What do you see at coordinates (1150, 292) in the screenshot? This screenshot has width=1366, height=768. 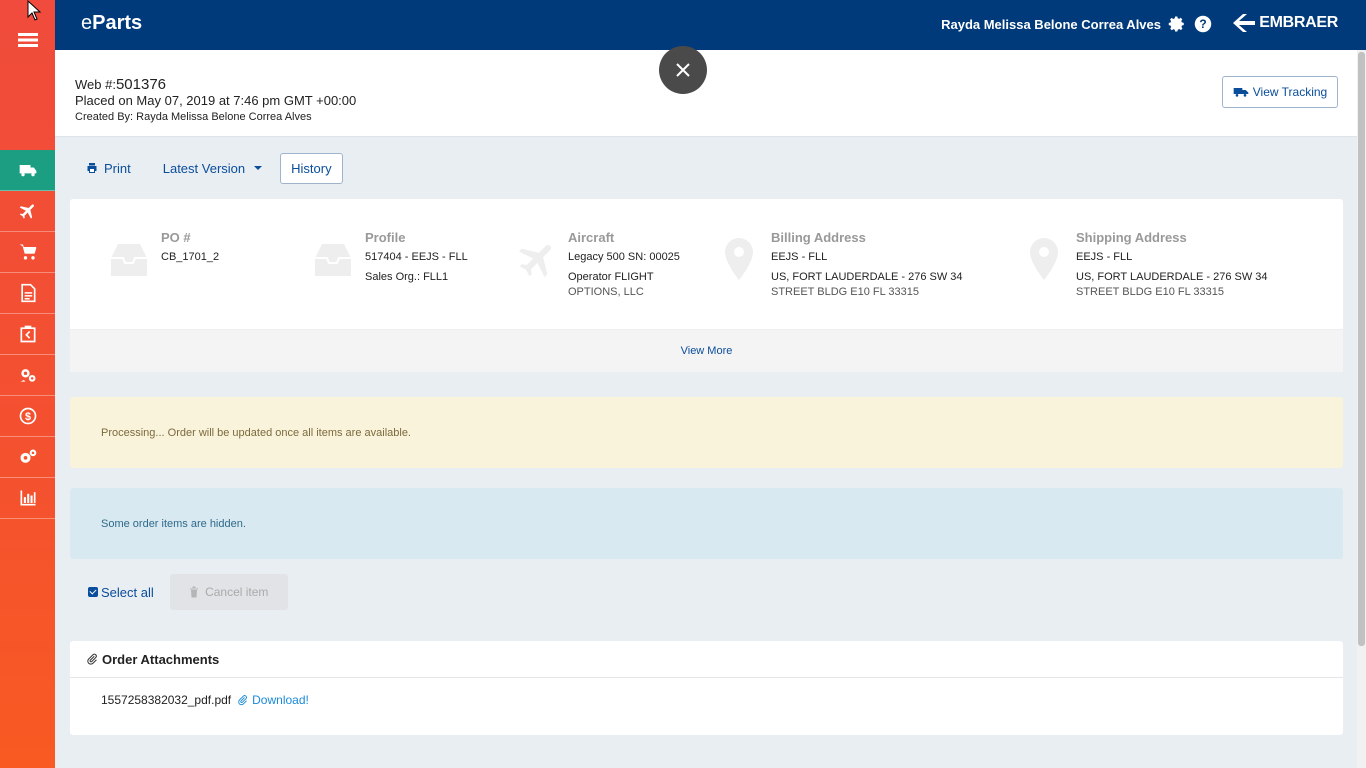 I see `shipping-line3: STREET BLDG E10 FL 33315` at bounding box center [1150, 292].